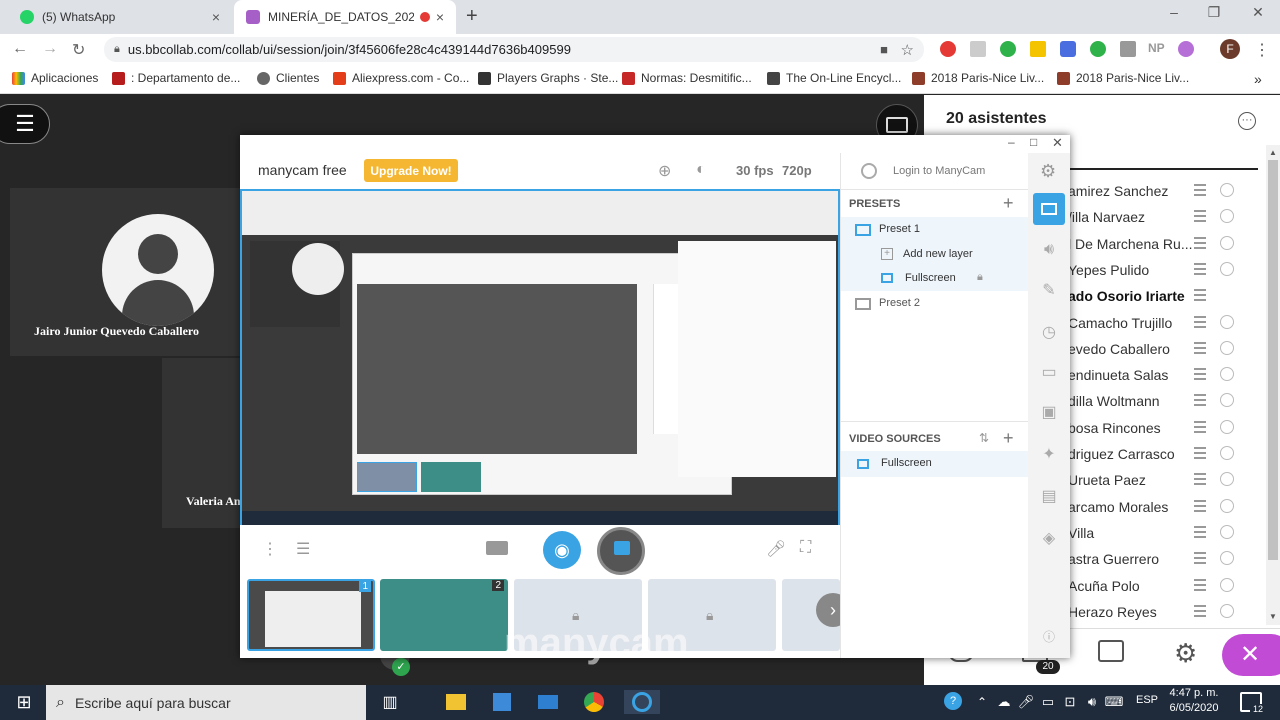  I want to click on clock: 4:47 p. m. 6/05/2020, so click(1194, 702).